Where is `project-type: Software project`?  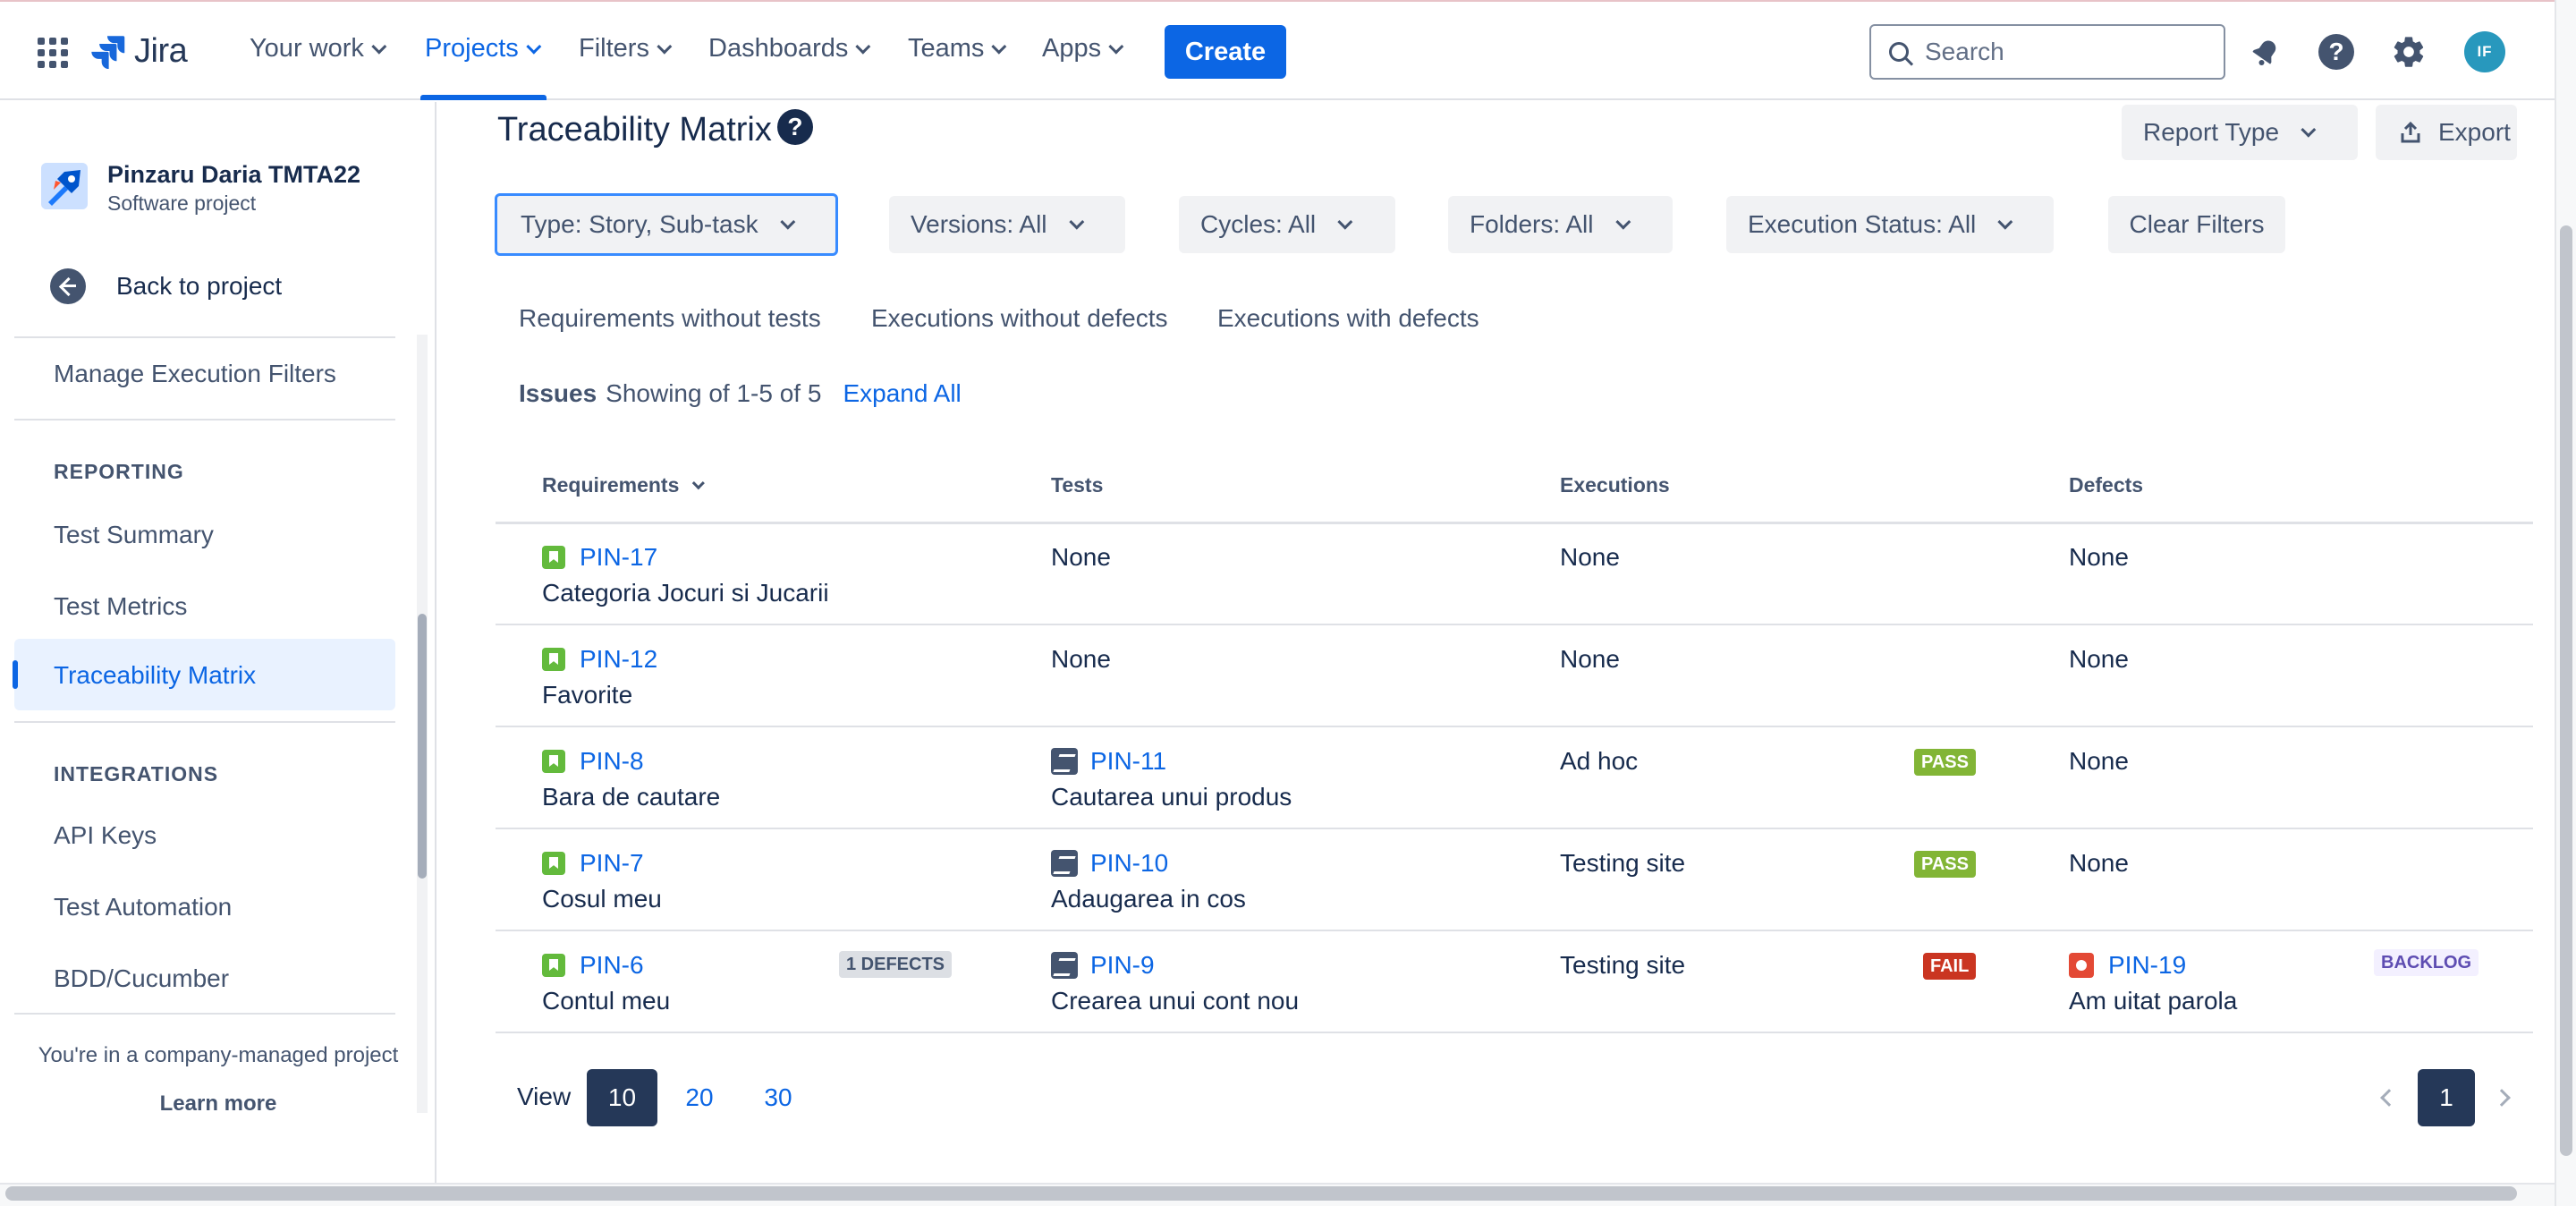 project-type: Software project is located at coordinates (182, 203).